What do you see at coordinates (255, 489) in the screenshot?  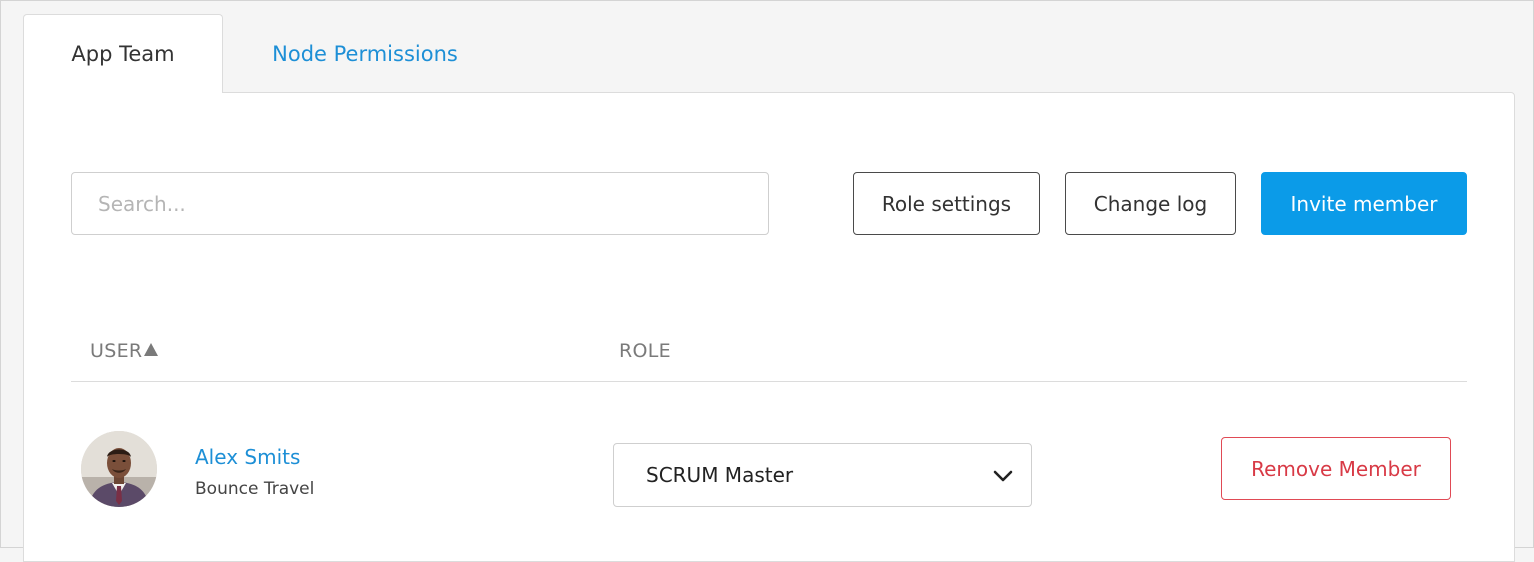 I see `user-company: Bounce Travel` at bounding box center [255, 489].